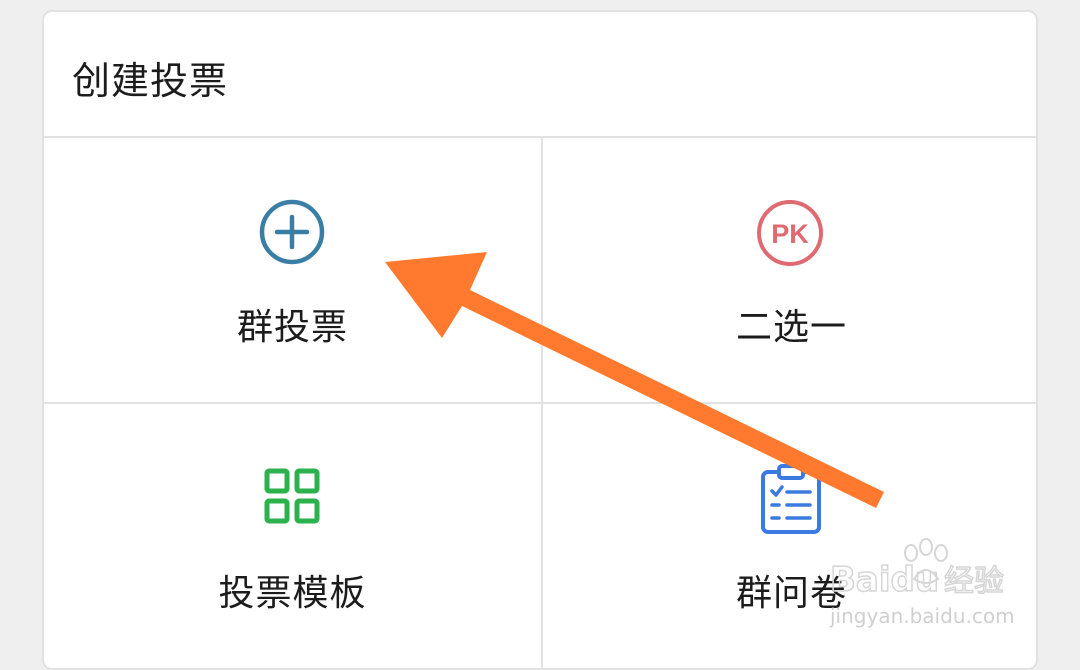  What do you see at coordinates (974, 581) in the screenshot?
I see `watermark-brand-cn: 经验` at bounding box center [974, 581].